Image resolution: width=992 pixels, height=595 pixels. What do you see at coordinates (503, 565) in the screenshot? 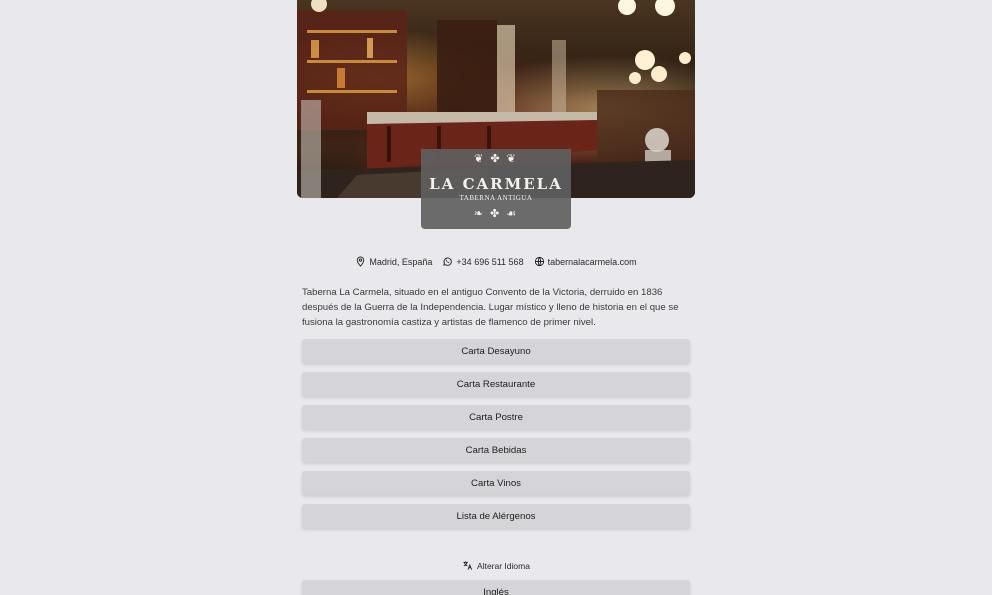
I see `change-language-text: Alterar Idioma` at bounding box center [503, 565].